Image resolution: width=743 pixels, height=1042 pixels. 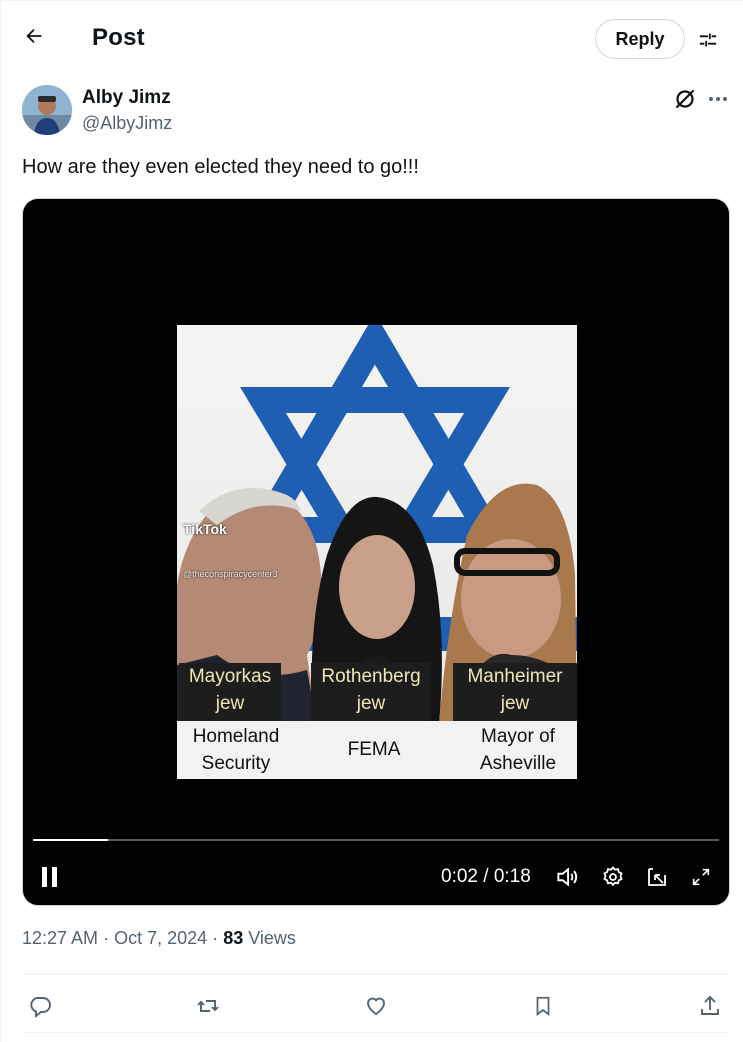 I want to click on back-button, so click(x=34, y=36).